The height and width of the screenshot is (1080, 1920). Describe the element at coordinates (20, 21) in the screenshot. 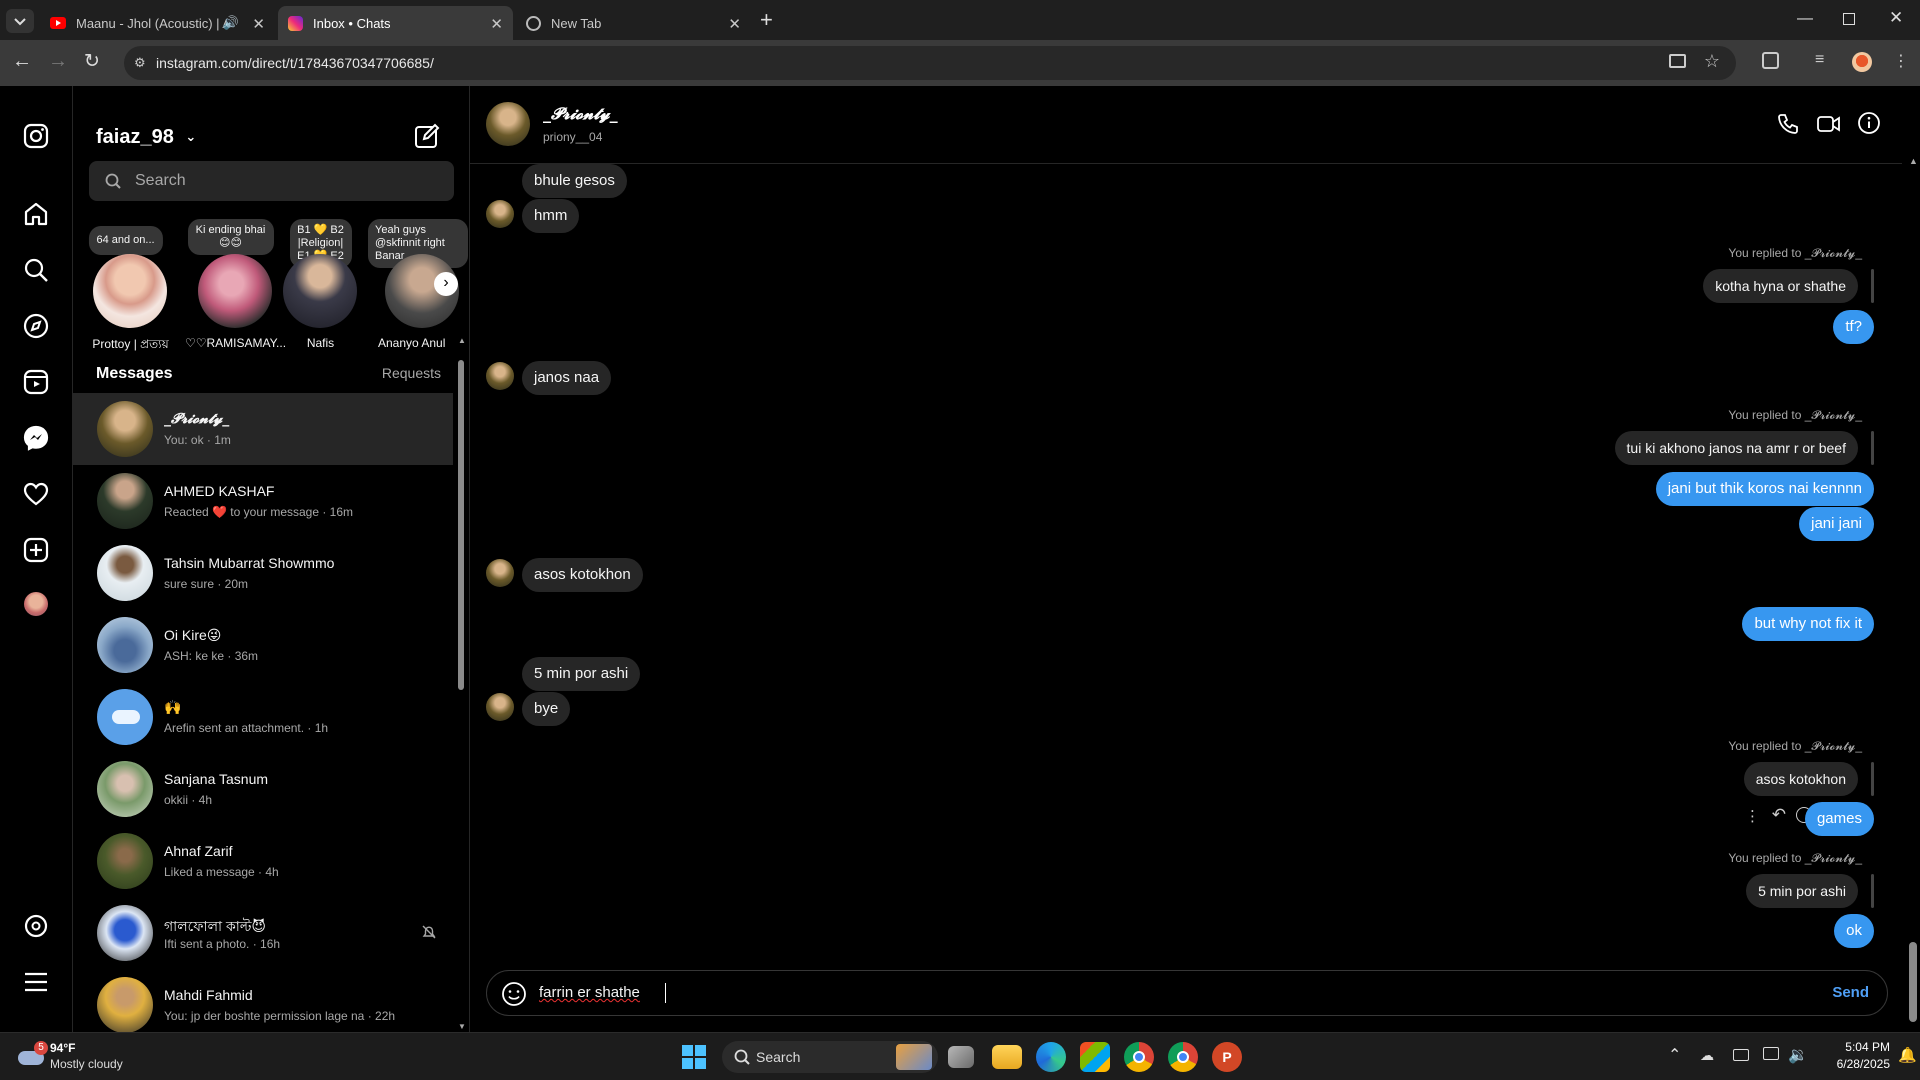

I see `tab-search-dropdown-icon` at that location.